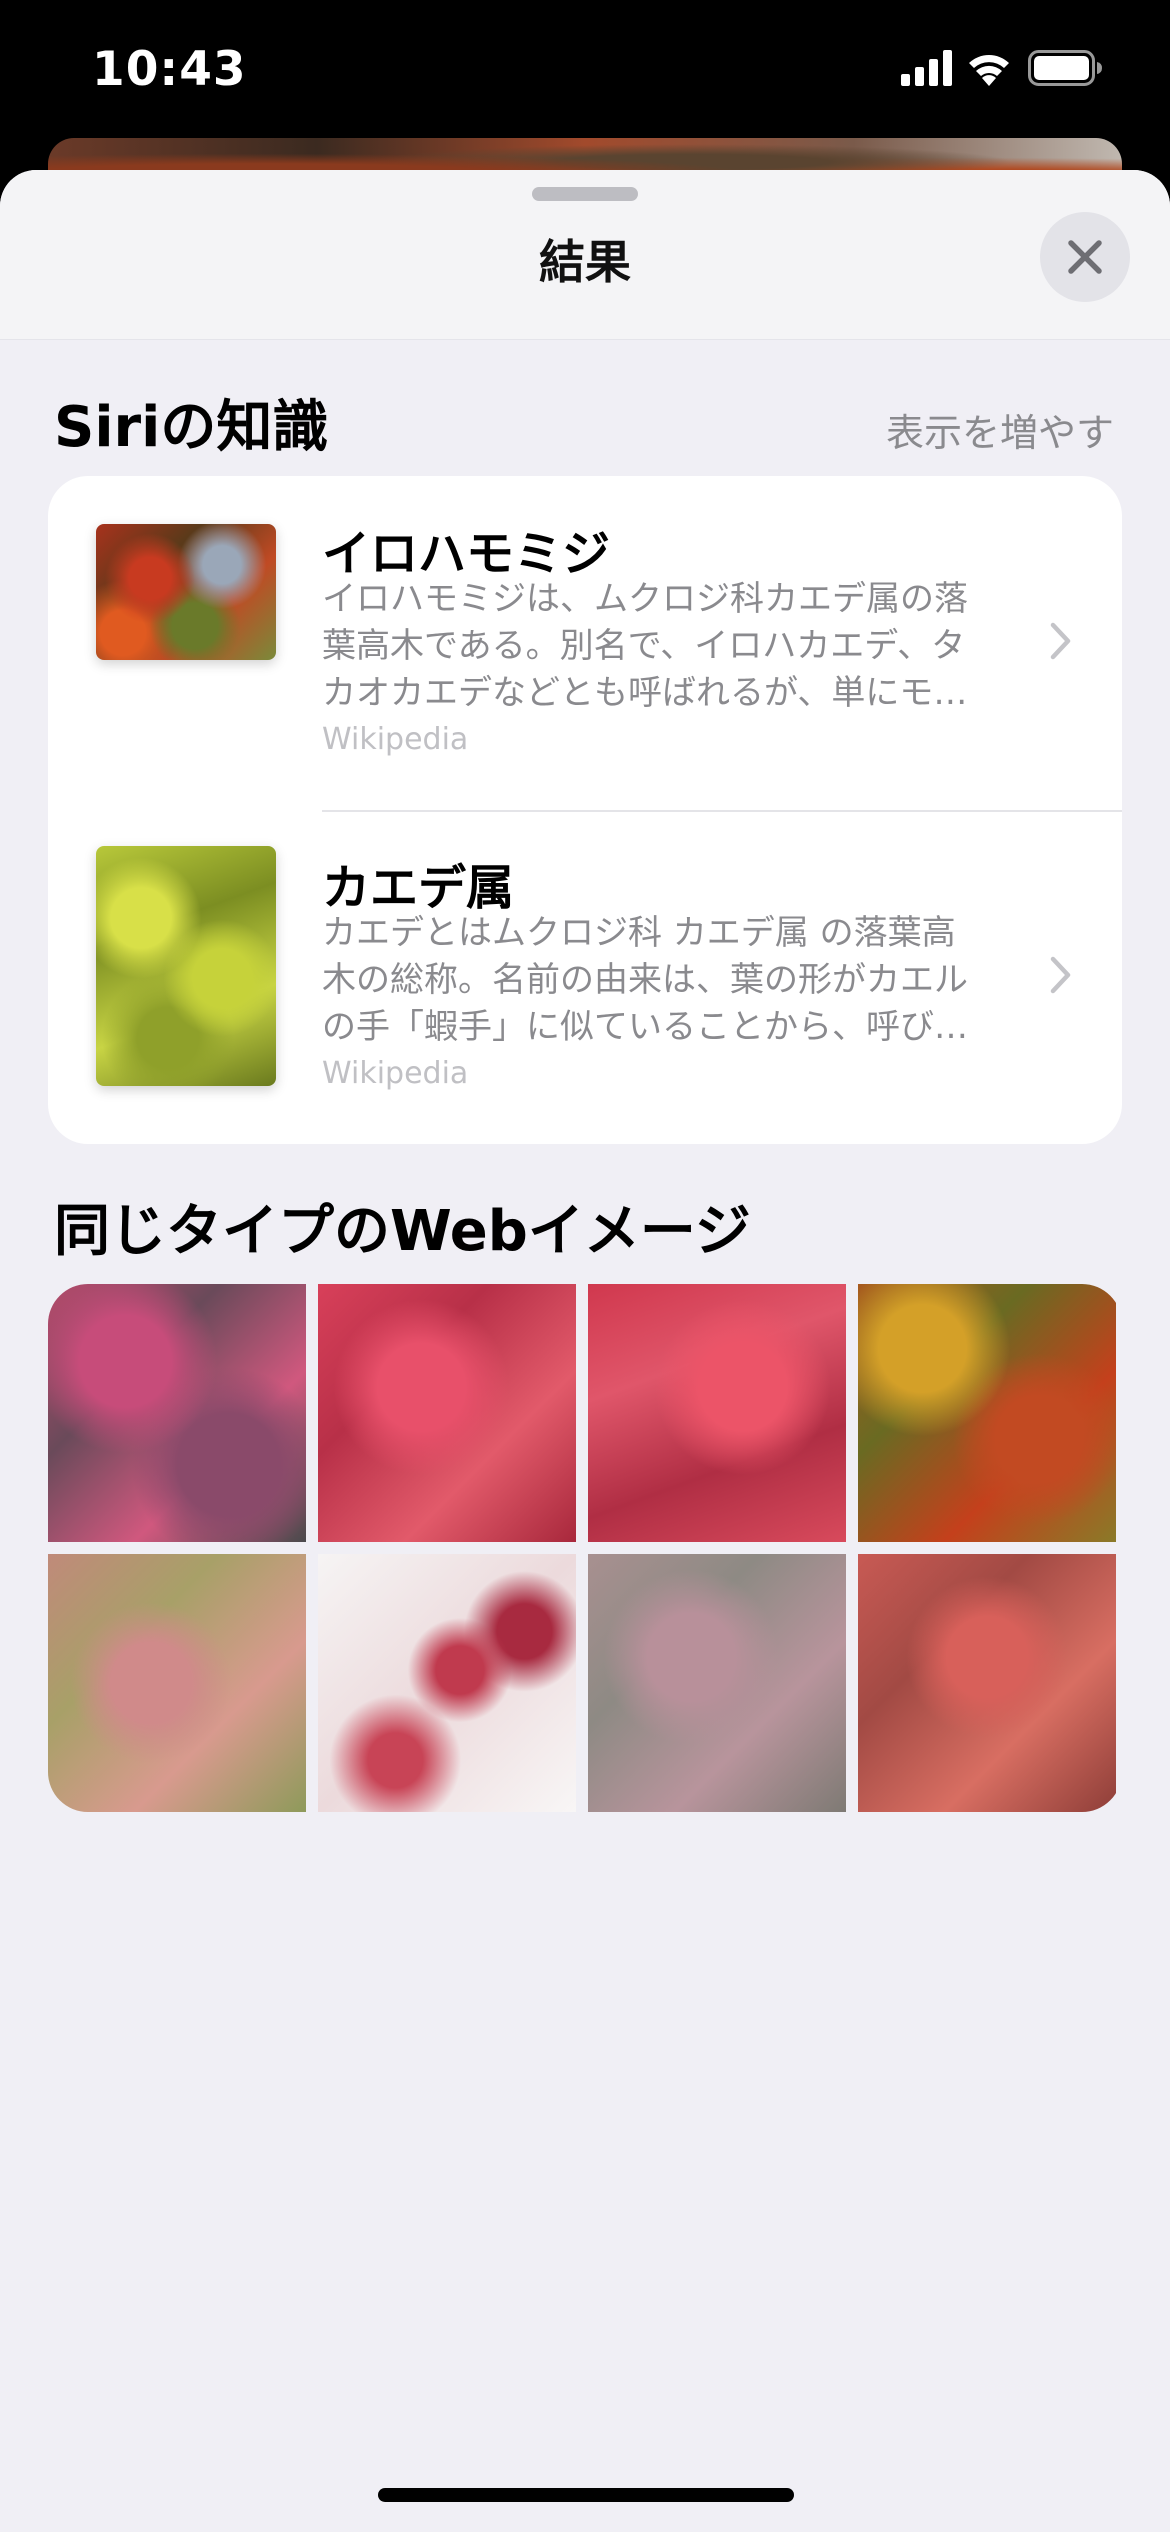  What do you see at coordinates (645, 980) in the screenshot?
I see `result-description-line: 木の総称。名前の由来は、葉の形がカエル` at bounding box center [645, 980].